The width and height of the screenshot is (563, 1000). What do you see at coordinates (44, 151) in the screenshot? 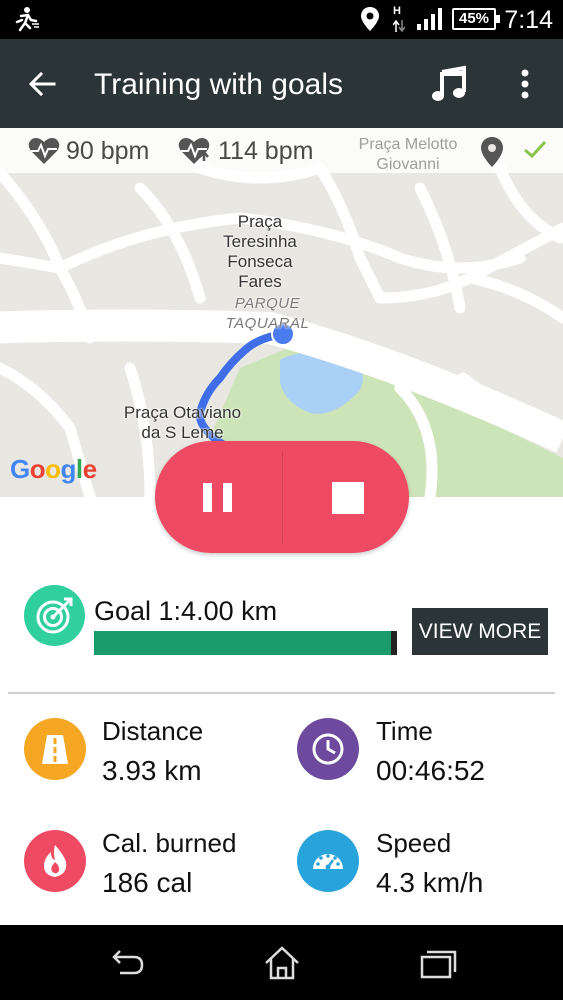
I see `heart-rate-icon` at bounding box center [44, 151].